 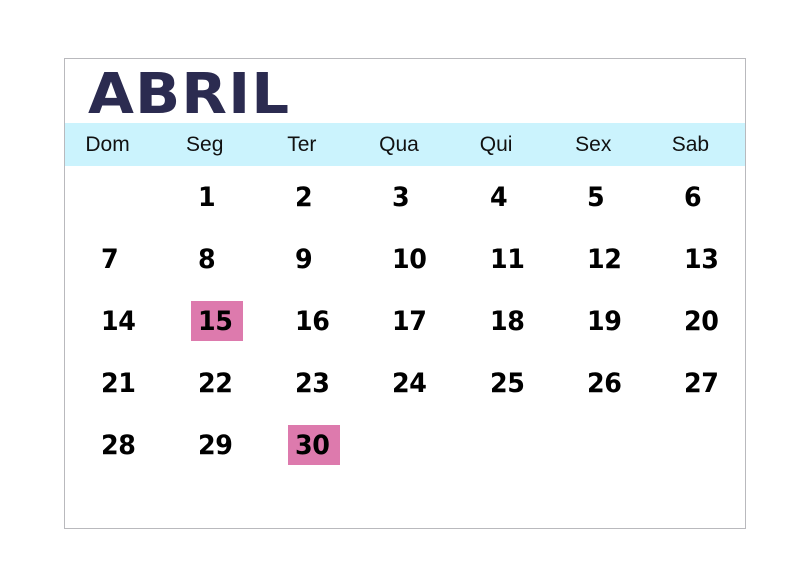 I want to click on calendar-day-cell-17: 17, so click(x=404, y=321).